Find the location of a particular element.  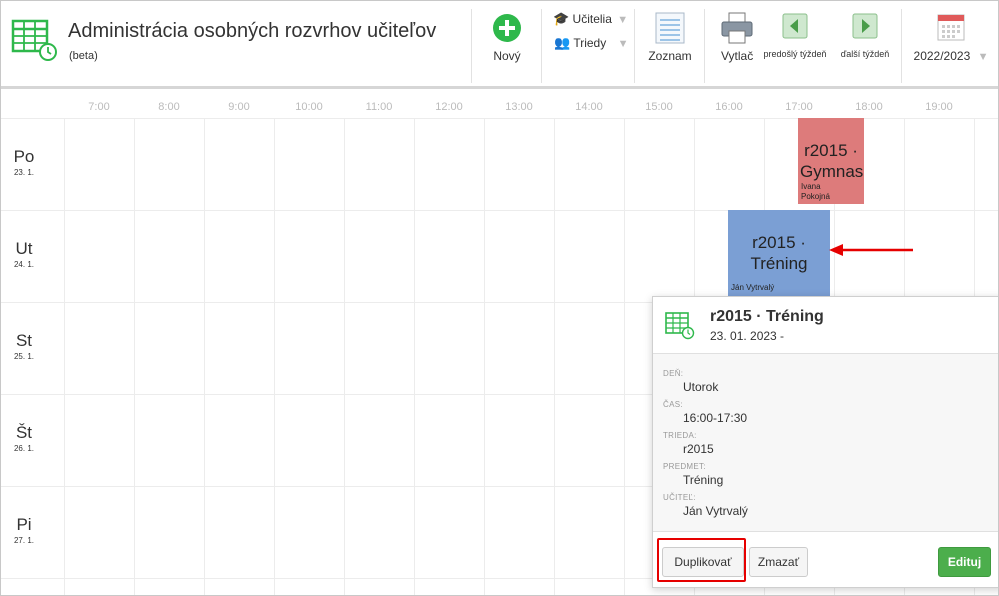

classes-filter-label: Triedy is located at coordinates (590, 43).